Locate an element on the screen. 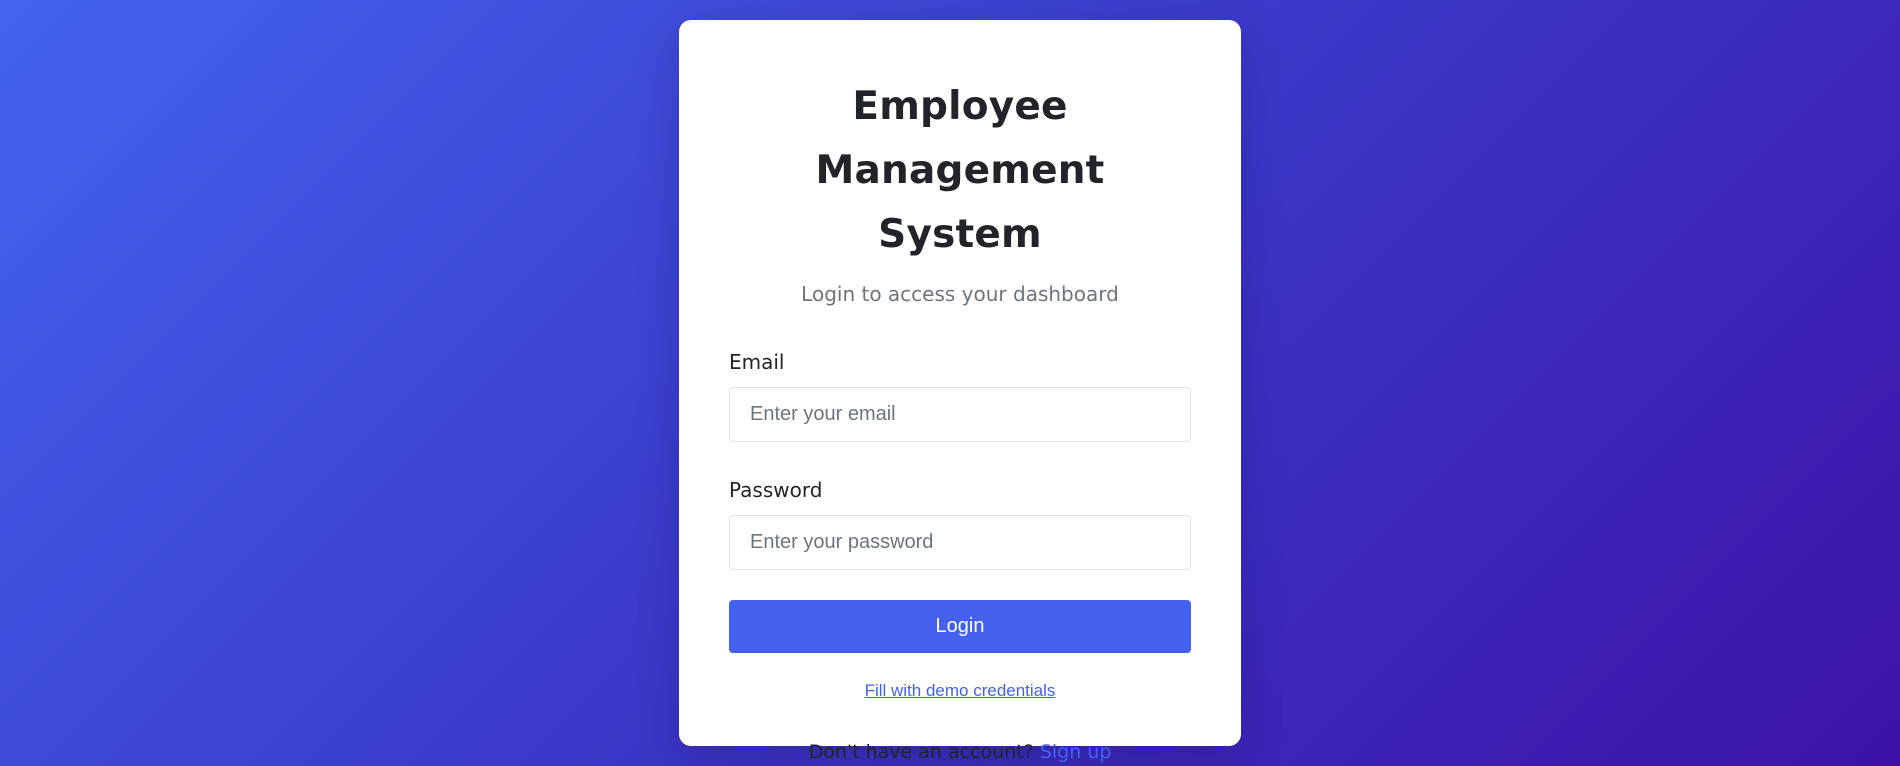 The height and width of the screenshot is (766, 1900). email-field is located at coordinates (960, 414).